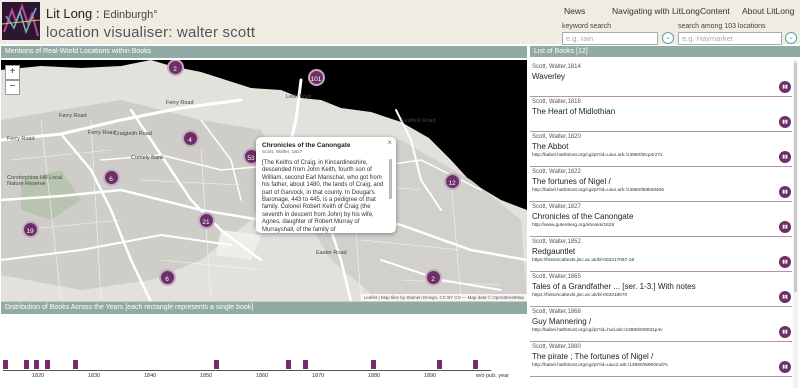  Describe the element at coordinates (730, 38) in the screenshot. I see `location-search-input` at that location.